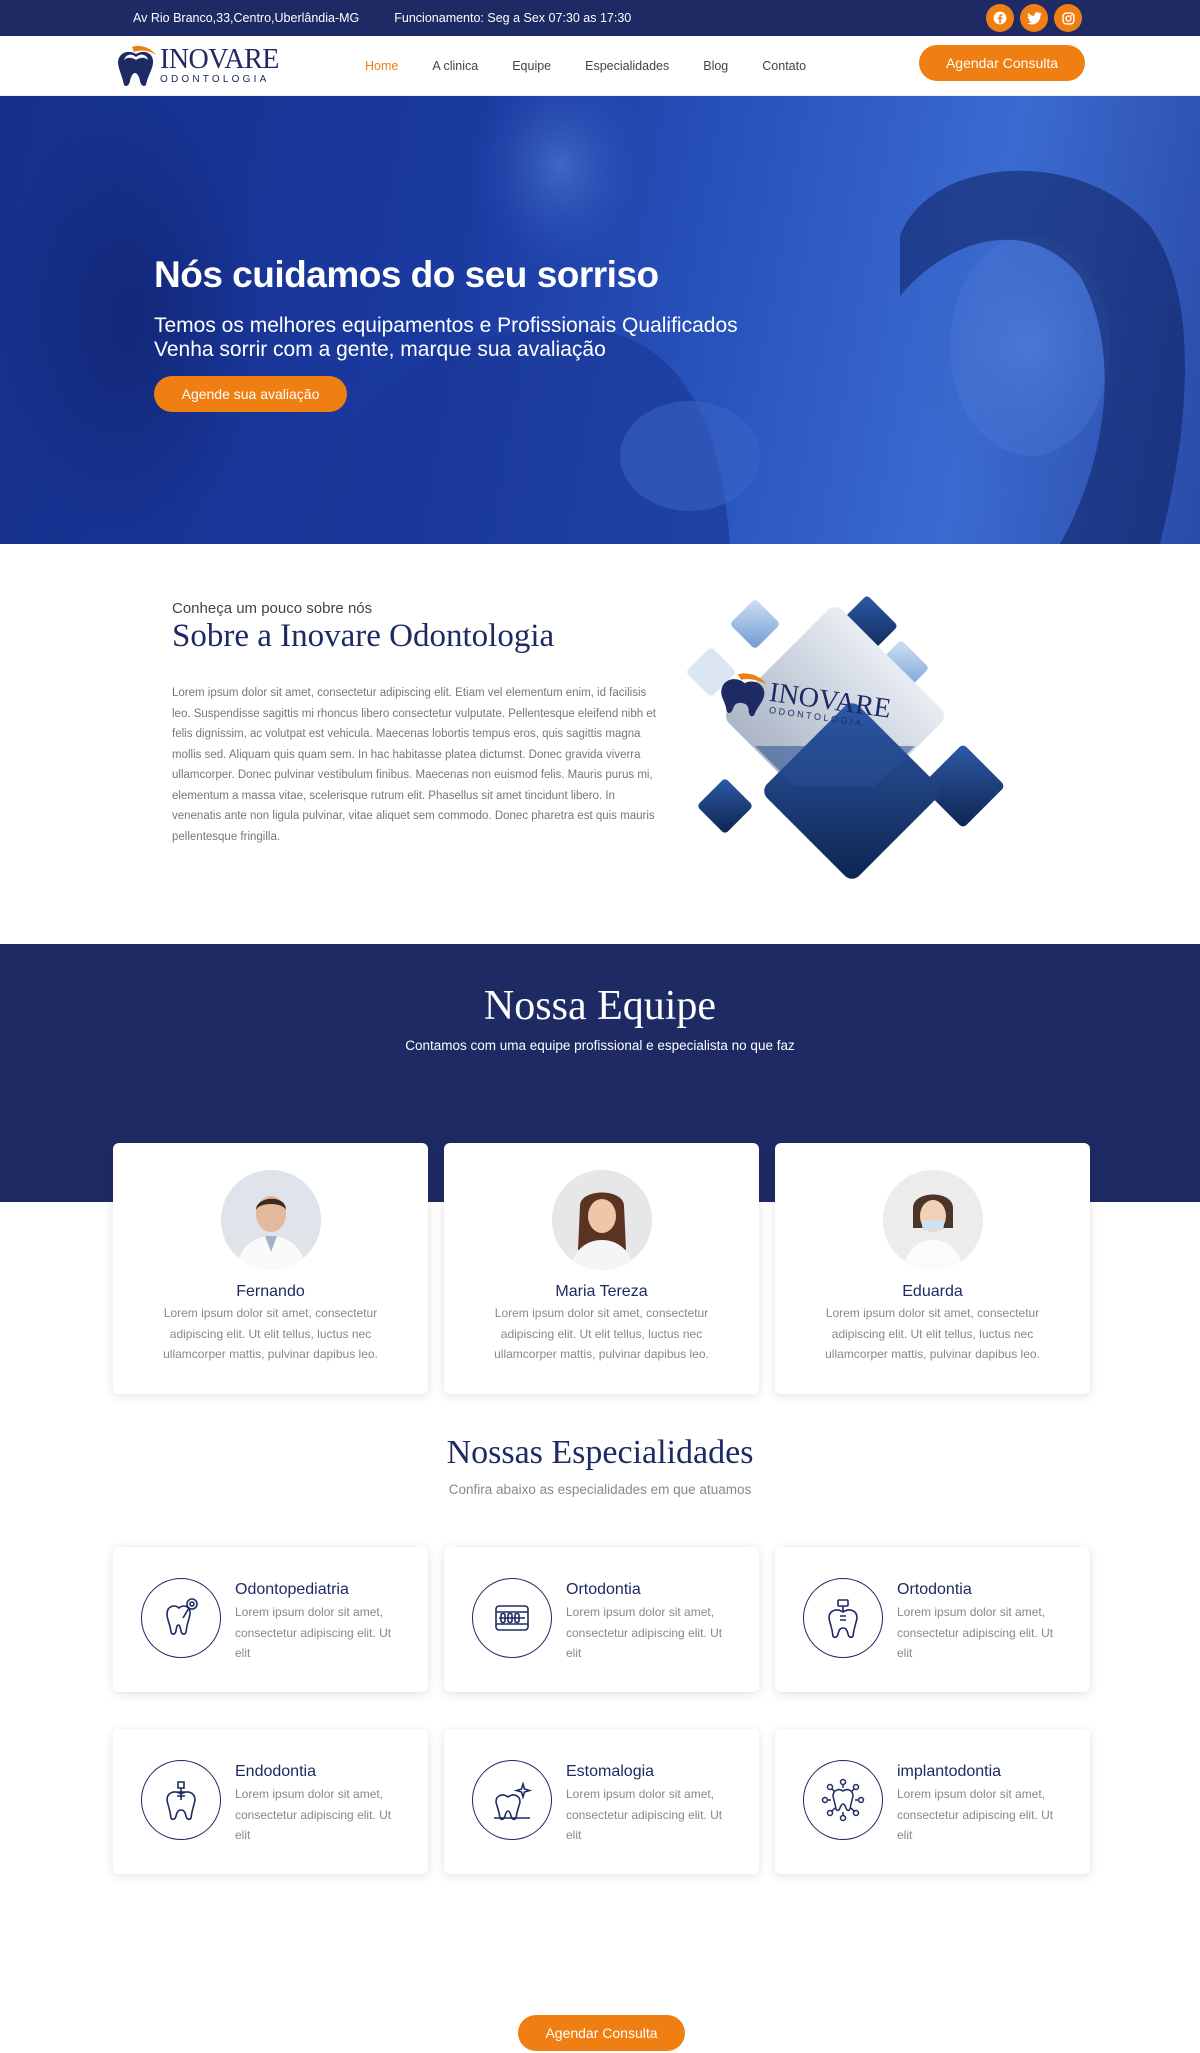 The width and height of the screenshot is (1200, 2053). I want to click on about-title: Sobre a Inovare Odontologia, so click(363, 636).